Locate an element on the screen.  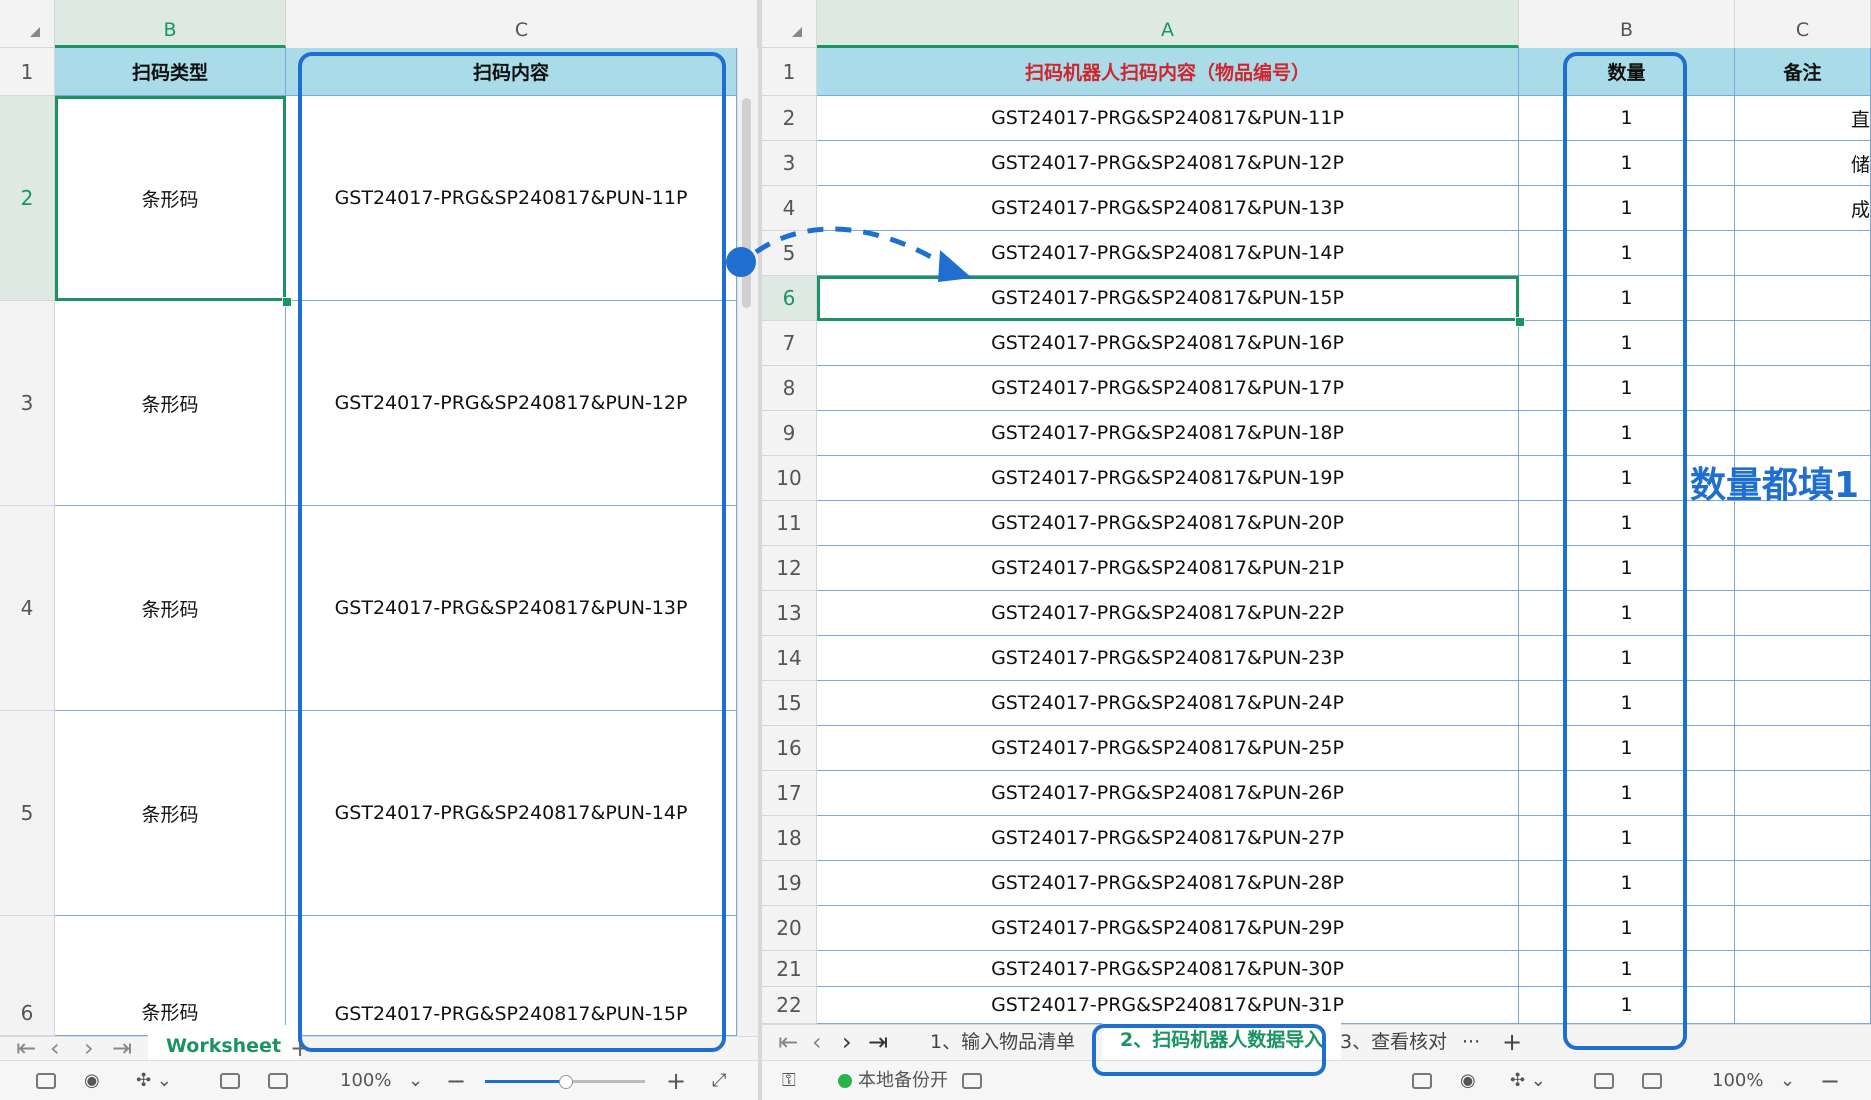
row-header-8: 8 is located at coordinates (789, 388).